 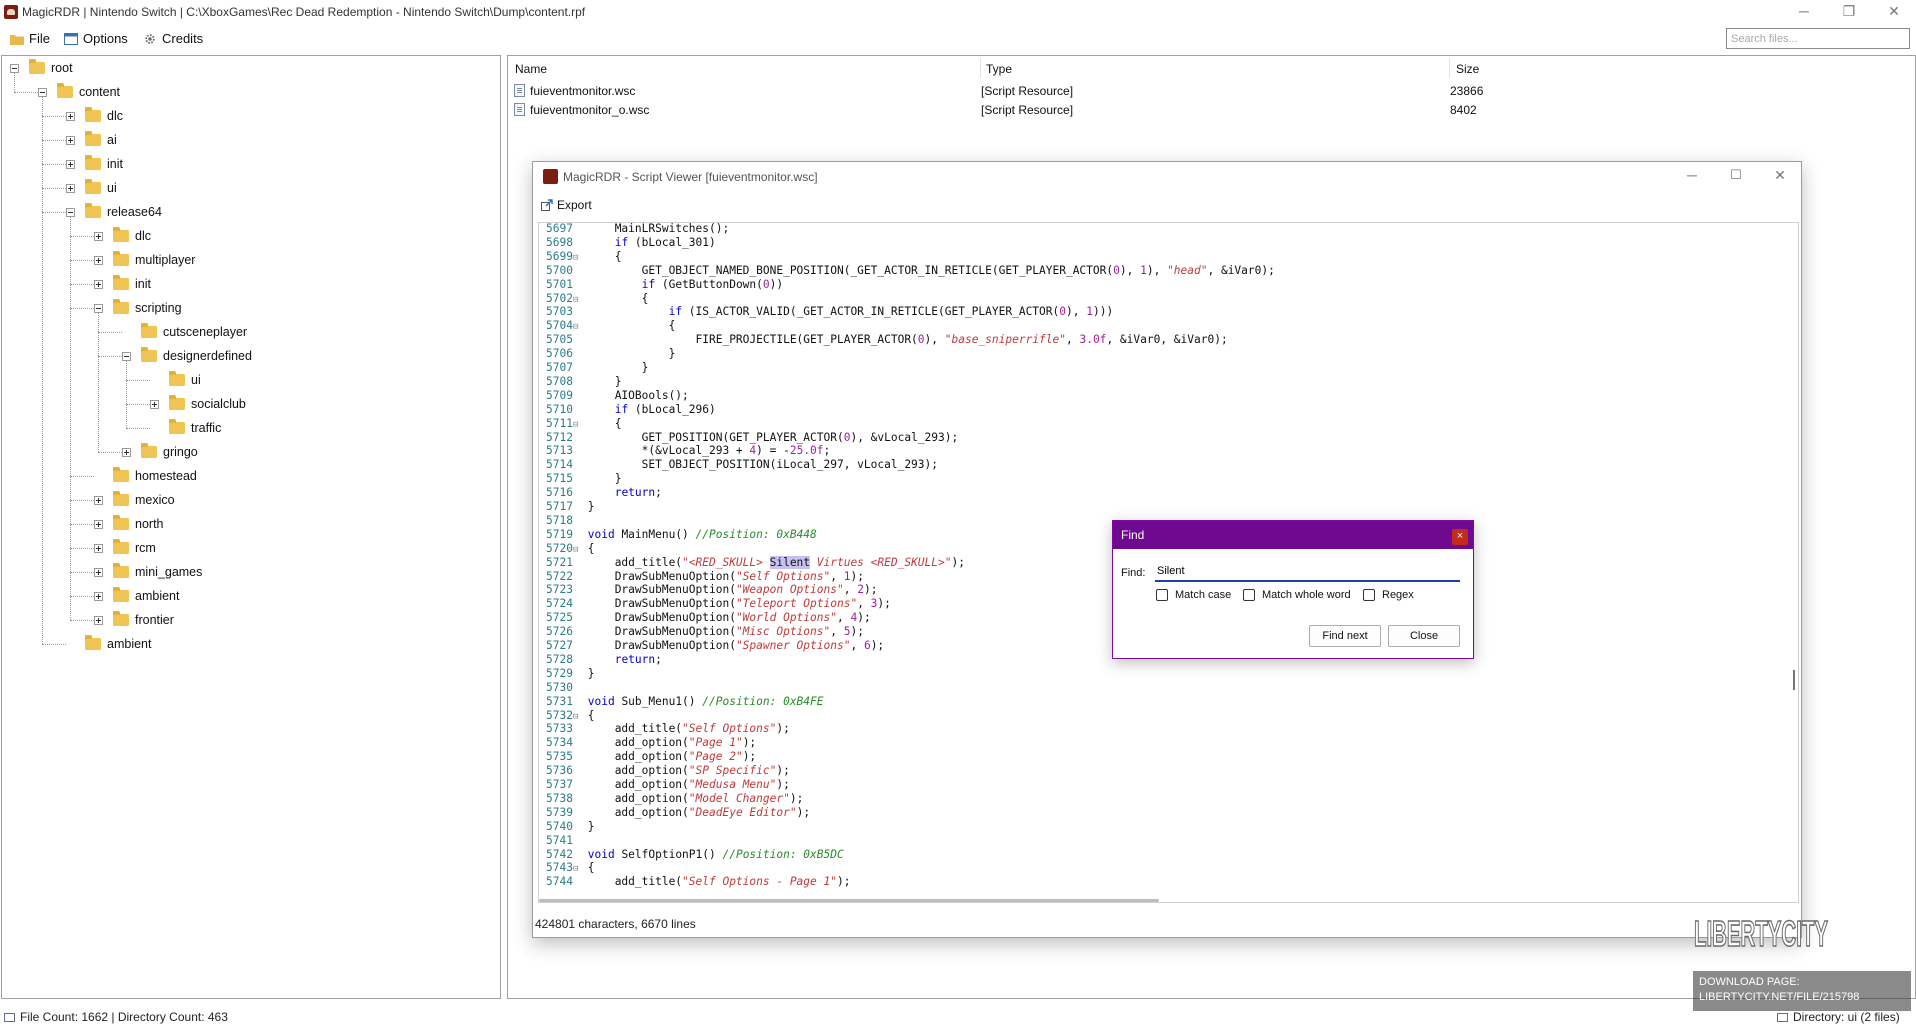 I want to click on column-header-name: Name, so click(x=531, y=69).